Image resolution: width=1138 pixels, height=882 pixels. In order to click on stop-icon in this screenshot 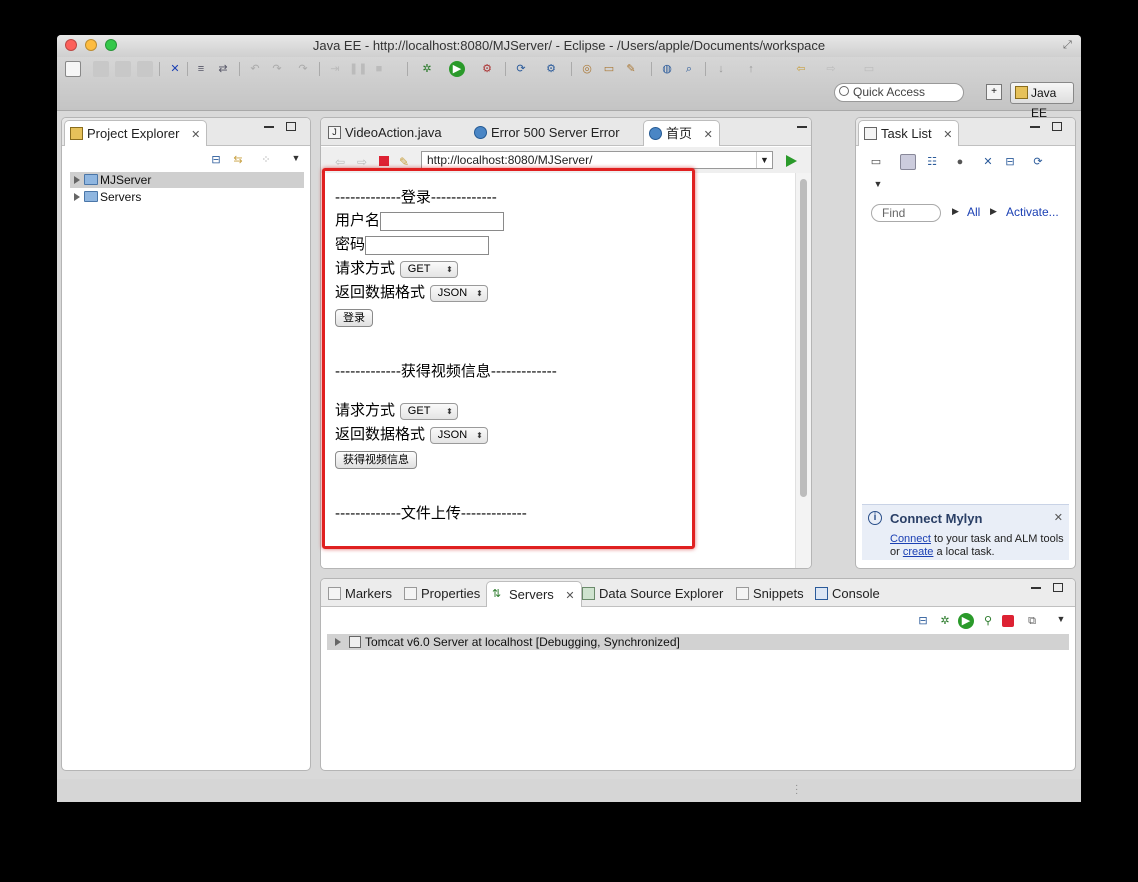, I will do `click(384, 161)`.